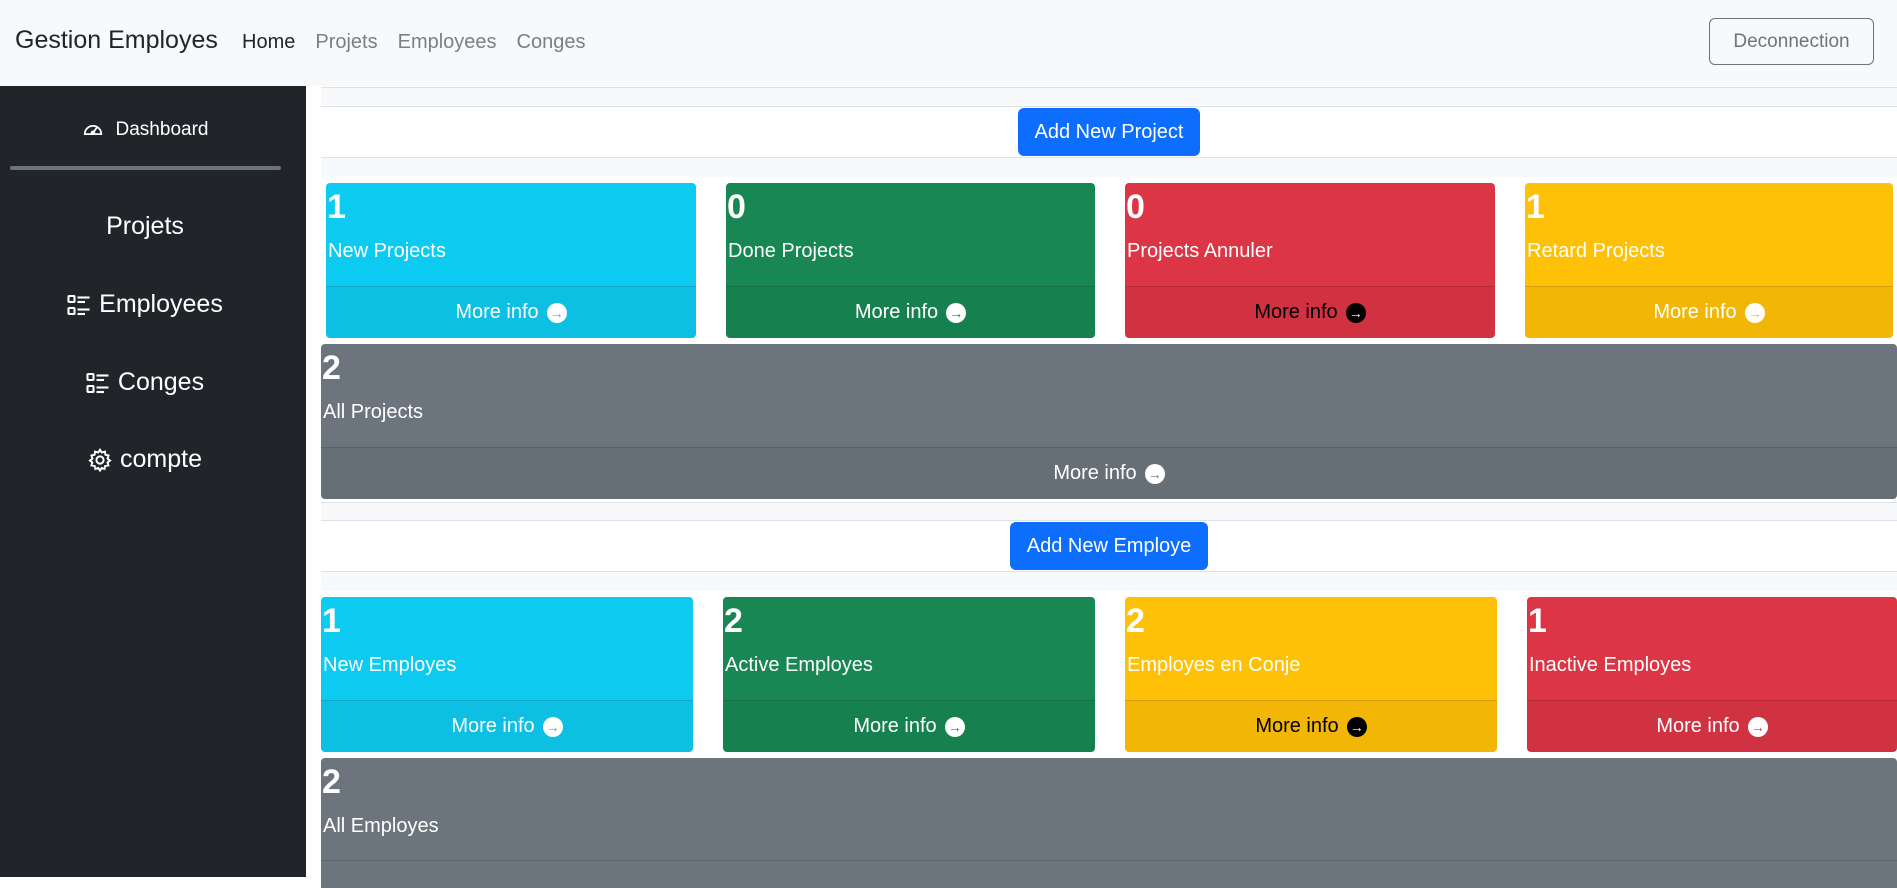 This screenshot has width=1897, height=888. I want to click on nav-employees: Employees, so click(447, 42).